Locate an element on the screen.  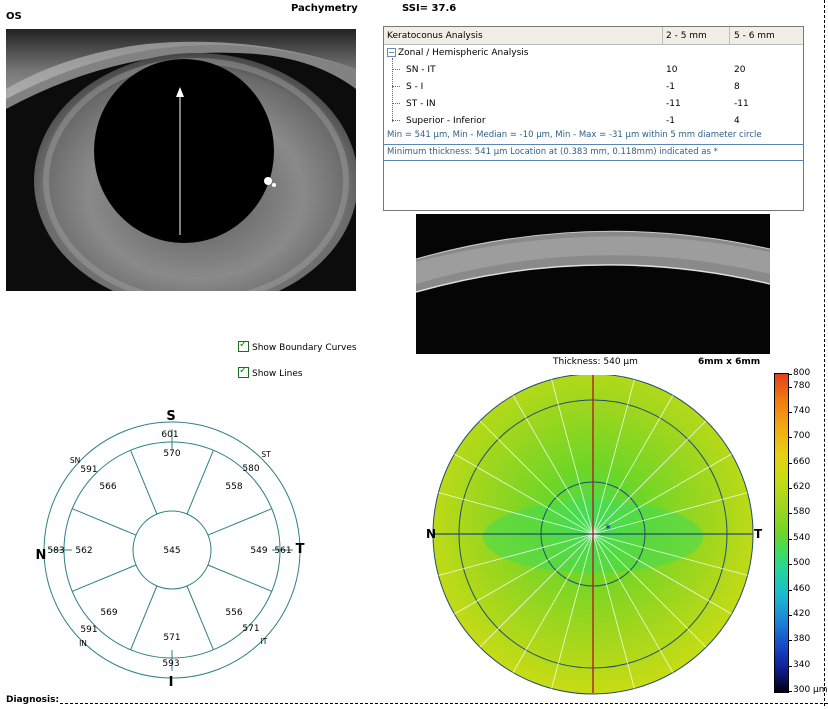
sector-center-value: 545 is located at coordinates (171, 551).